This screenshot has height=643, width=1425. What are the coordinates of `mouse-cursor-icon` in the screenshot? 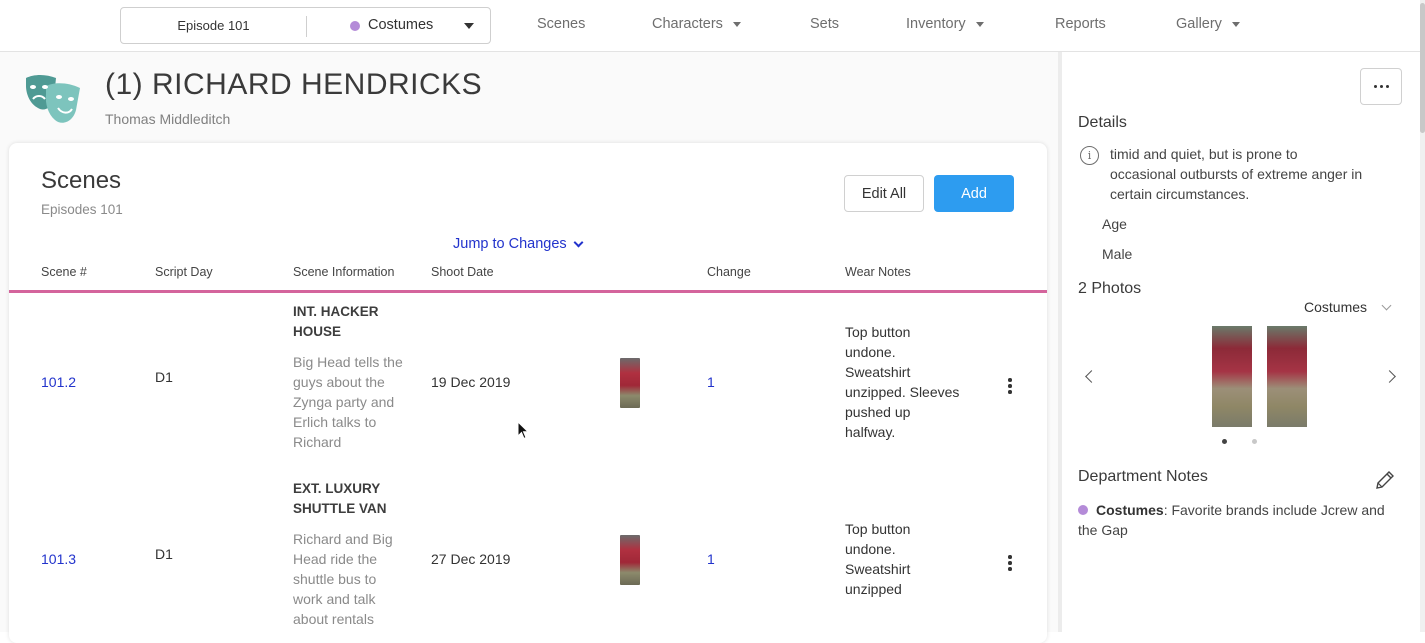 It's located at (523, 430).